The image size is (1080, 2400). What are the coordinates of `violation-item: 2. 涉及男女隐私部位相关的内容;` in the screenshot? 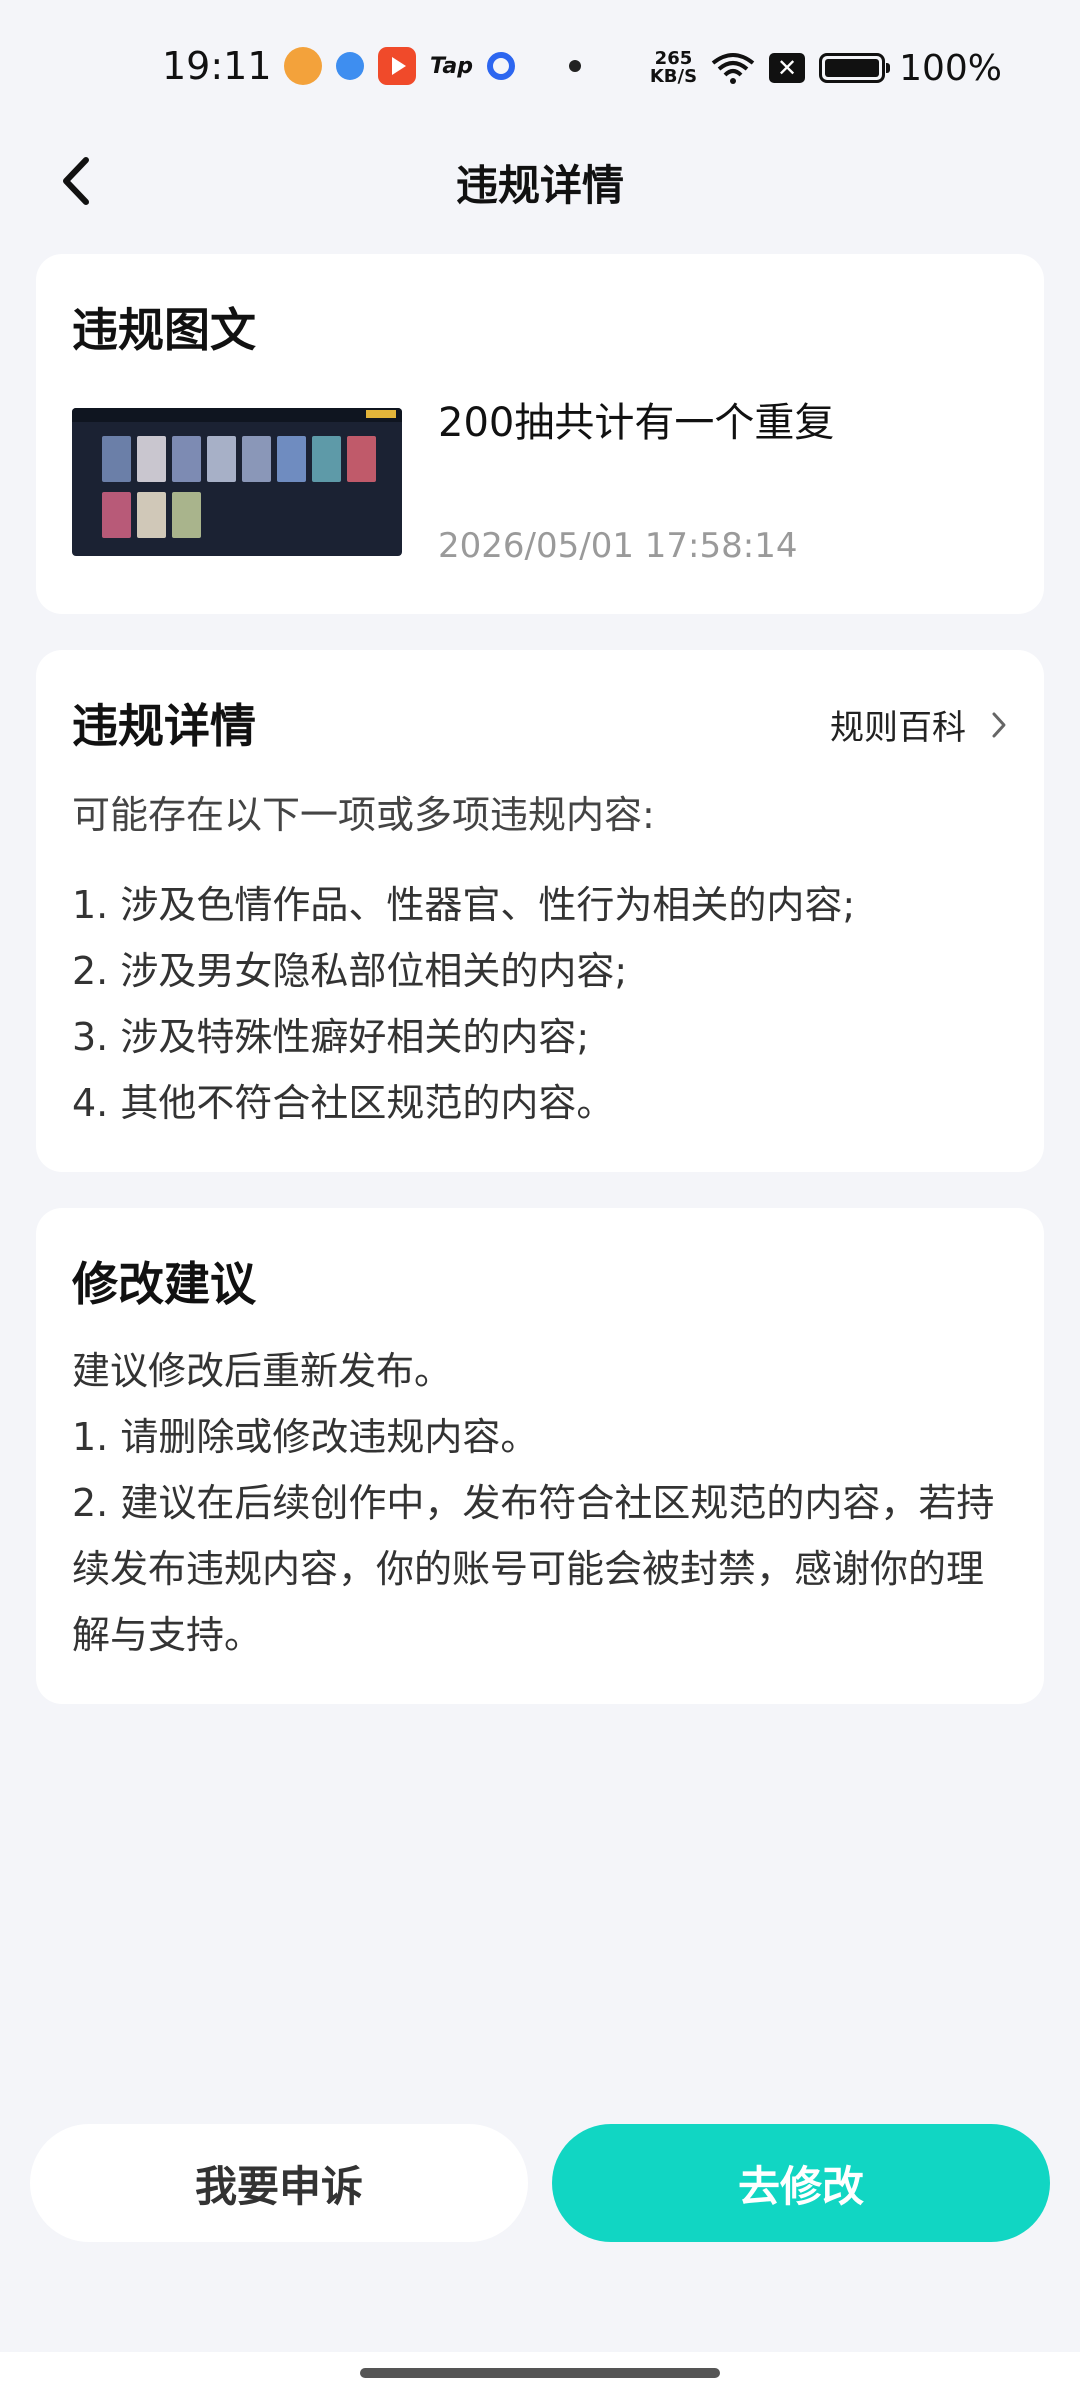 It's located at (350, 971).